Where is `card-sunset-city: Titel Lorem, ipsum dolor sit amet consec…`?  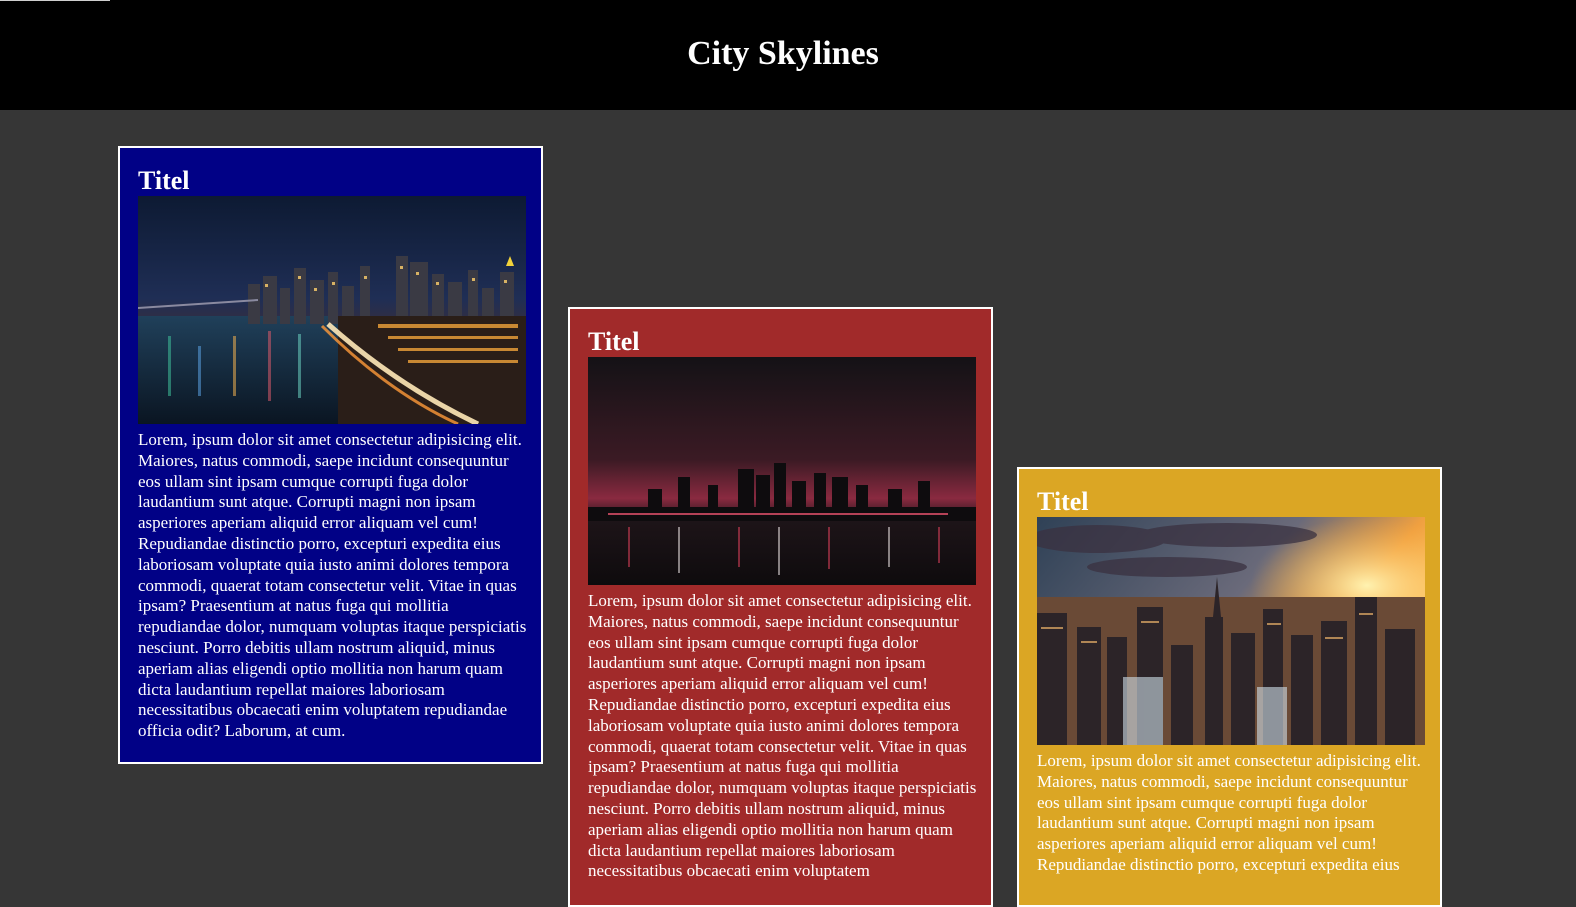
card-sunset-city: Titel Lorem, ipsum dolor sit amet consec… is located at coordinates (1229, 687).